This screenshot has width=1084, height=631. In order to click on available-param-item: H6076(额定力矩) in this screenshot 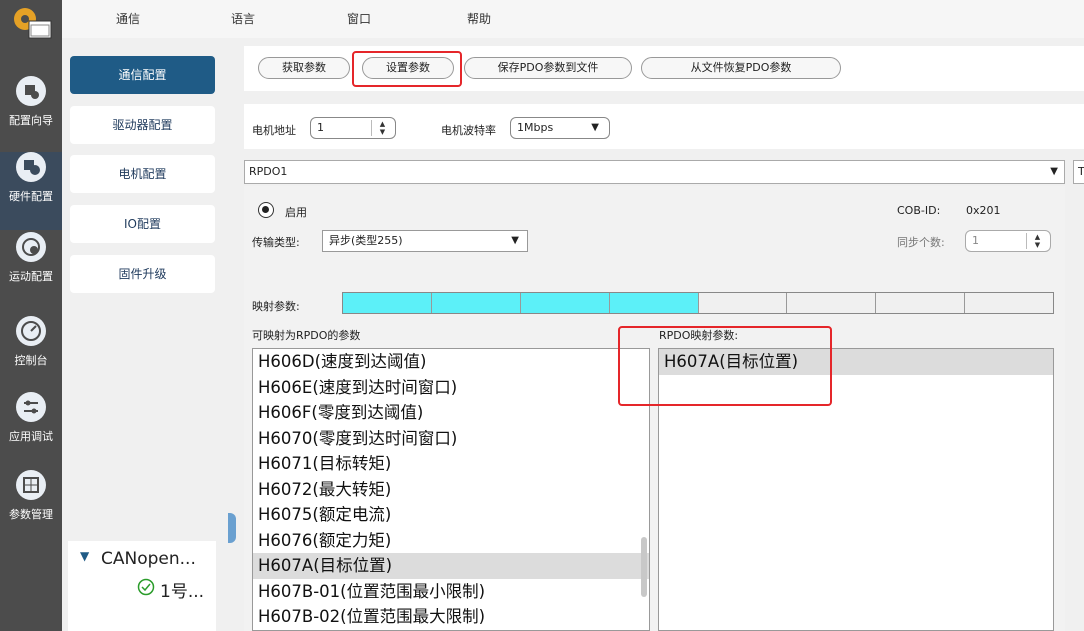, I will do `click(451, 541)`.